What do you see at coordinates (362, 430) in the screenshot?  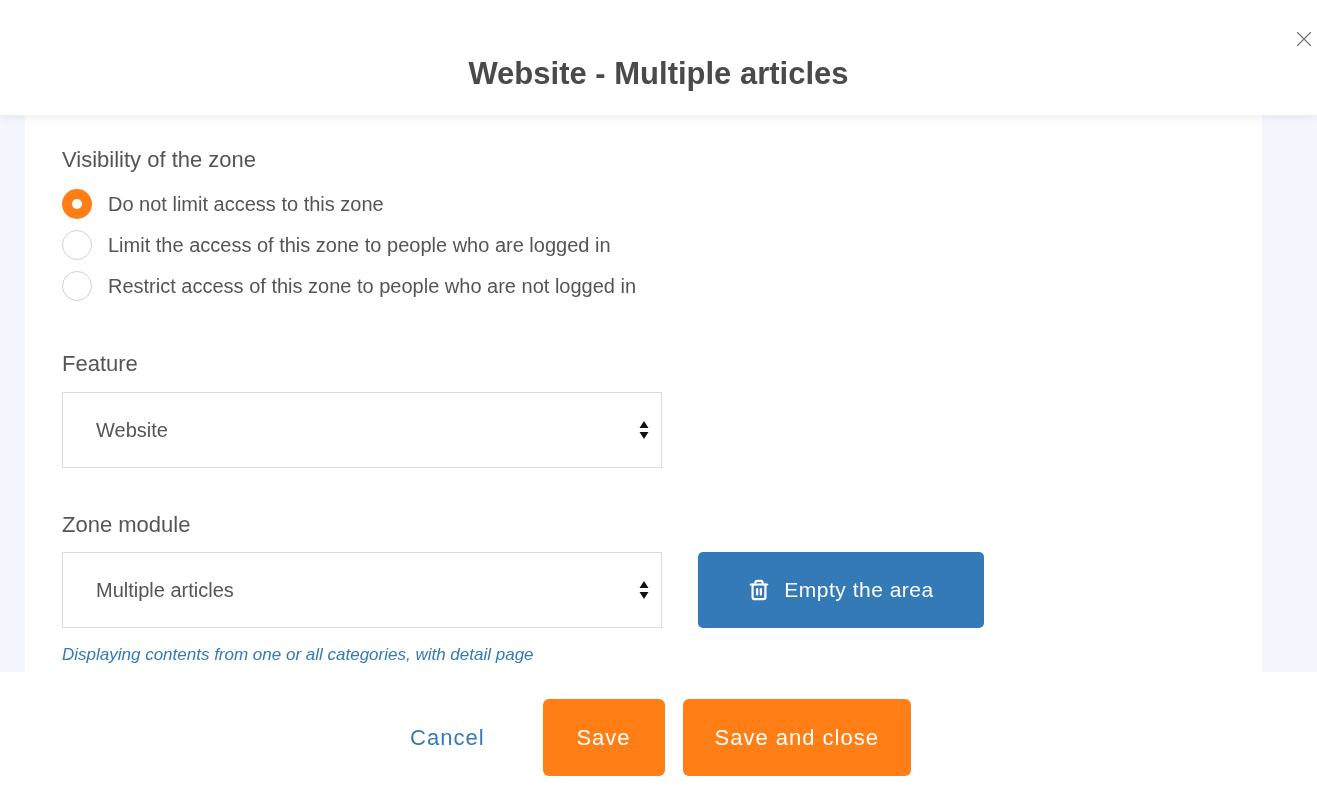 I see `select-field: Website` at bounding box center [362, 430].